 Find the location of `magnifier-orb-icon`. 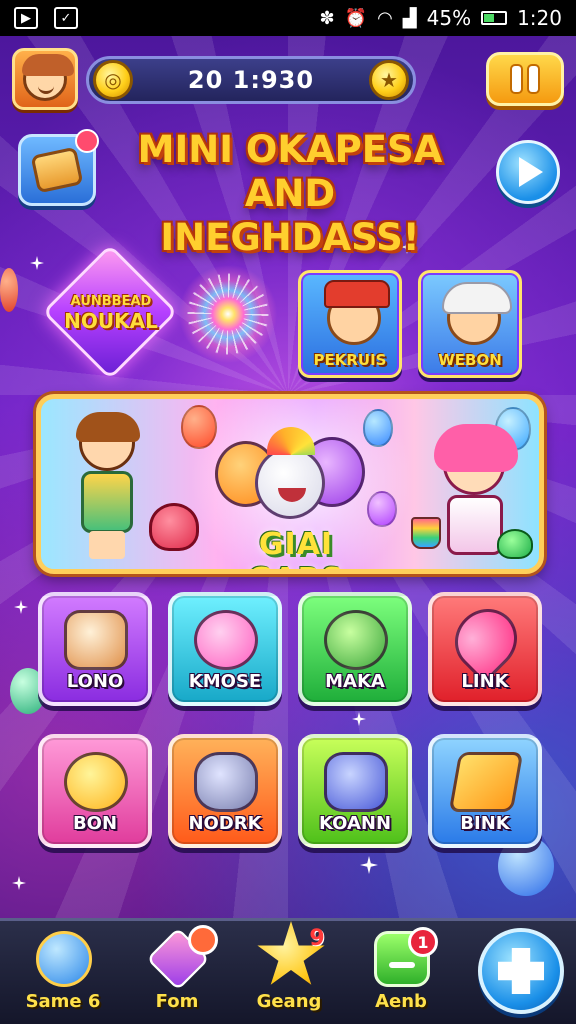

magnifier-orb-icon is located at coordinates (64, 959).